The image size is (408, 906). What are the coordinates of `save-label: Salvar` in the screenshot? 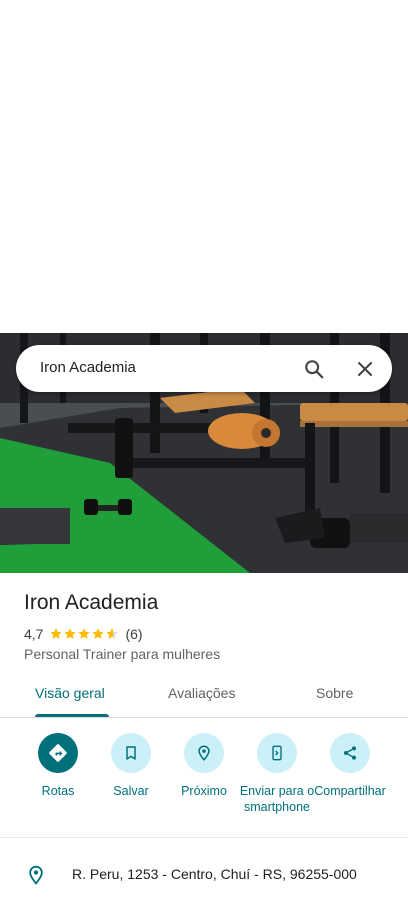 It's located at (131, 791).